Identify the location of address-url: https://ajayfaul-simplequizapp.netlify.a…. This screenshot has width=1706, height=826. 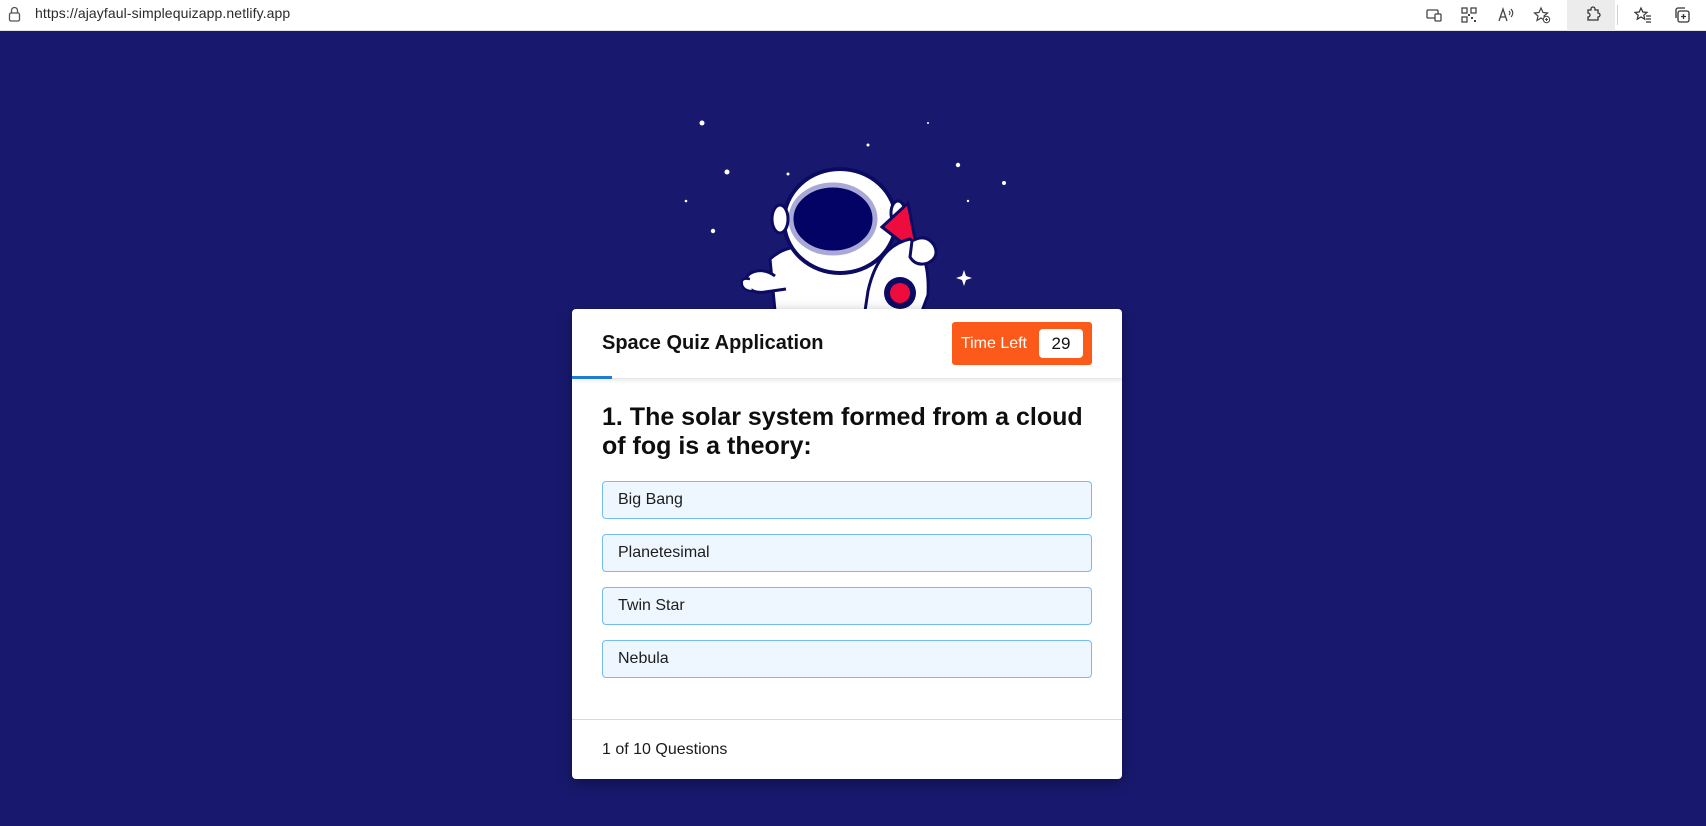
(162, 13).